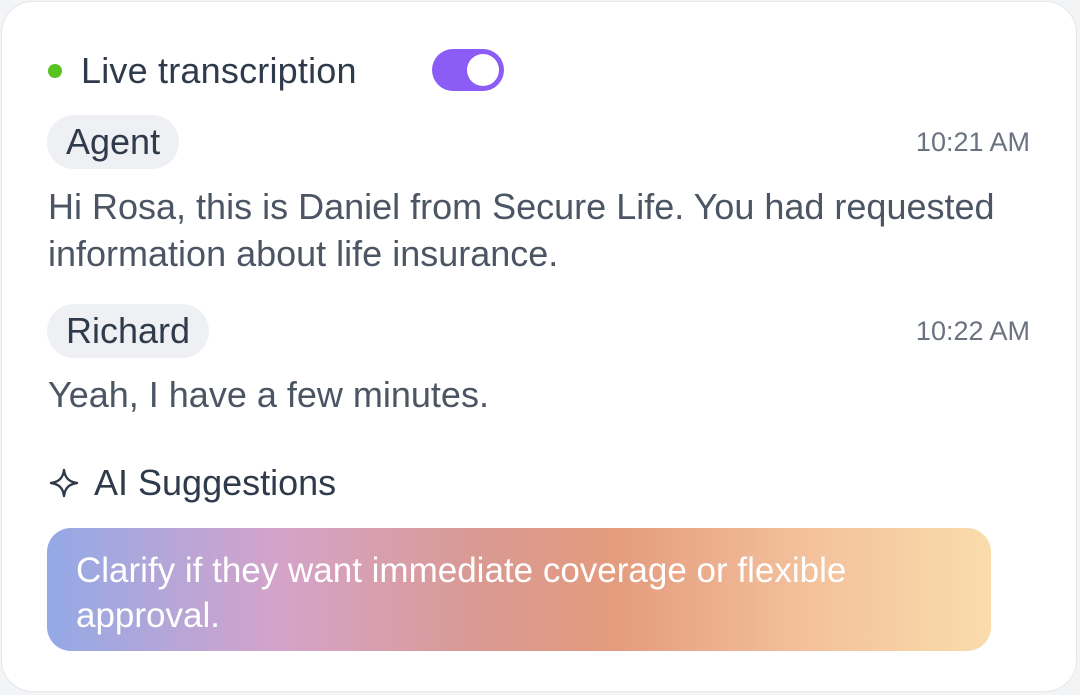  What do you see at coordinates (215, 482) in the screenshot?
I see `ai-suggestions-title: AI Suggestions` at bounding box center [215, 482].